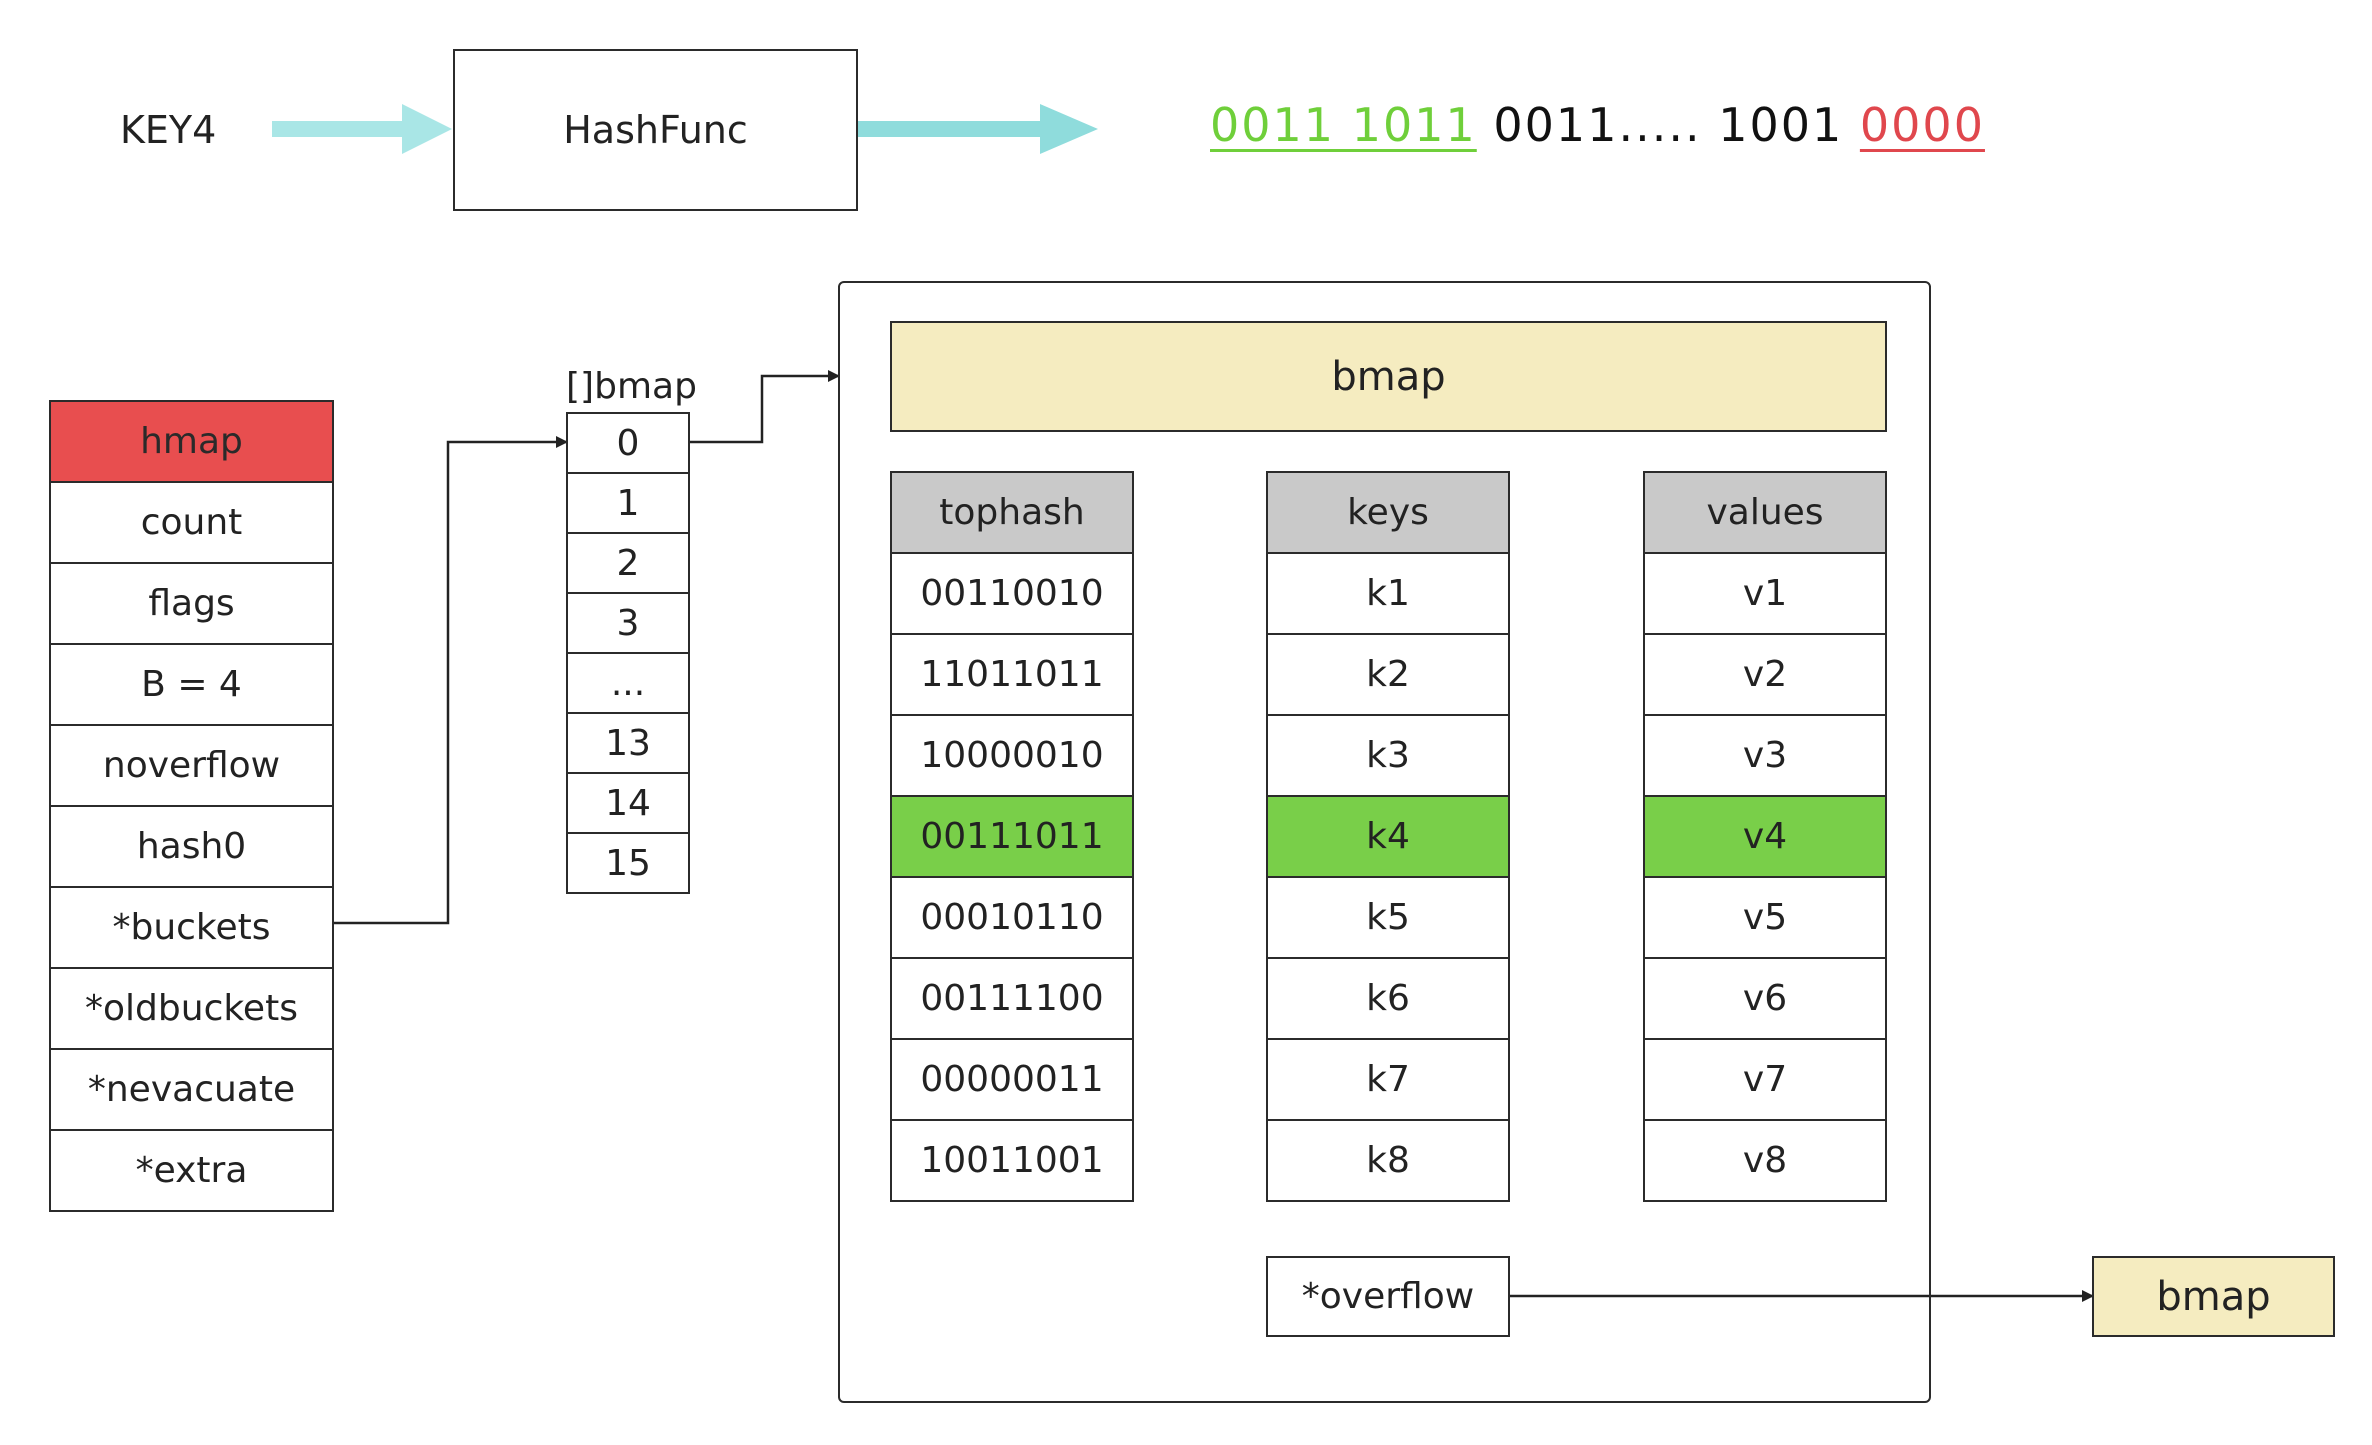 The height and width of the screenshot is (1445, 2372). I want to click on key-cell-1: k1, so click(1388, 593).